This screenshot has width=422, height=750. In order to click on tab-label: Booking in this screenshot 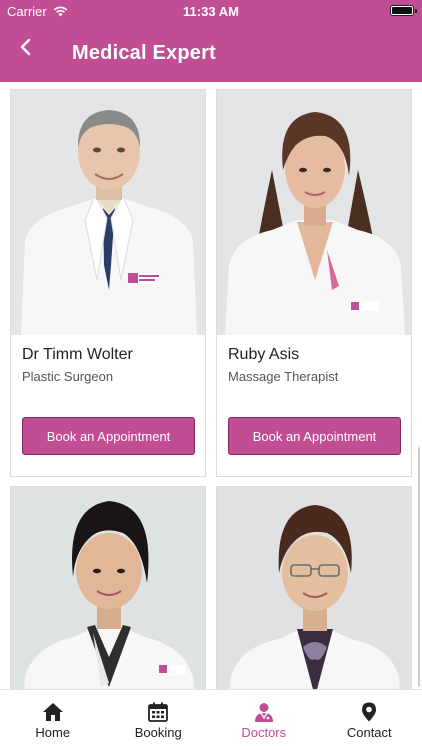, I will do `click(158, 732)`.